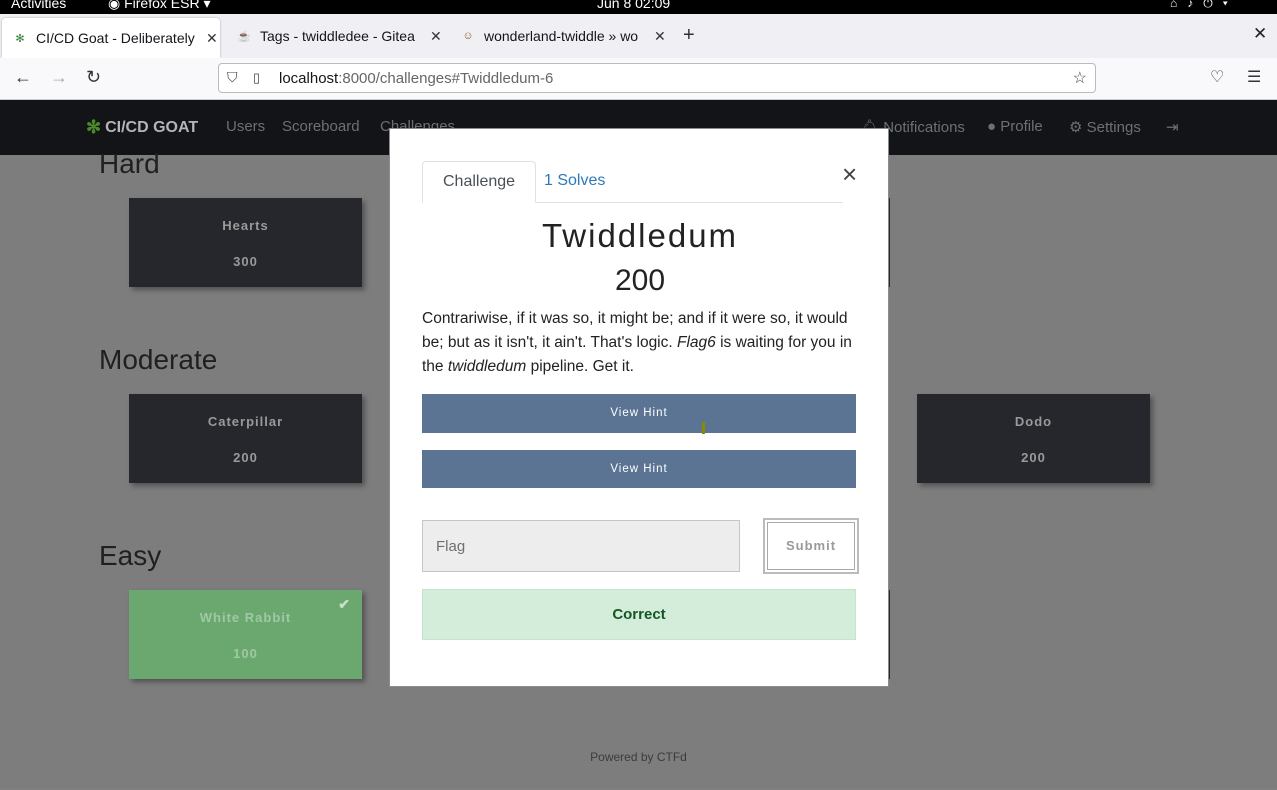 The image size is (1277, 790). I want to click on app-menu-label: Firefox ESR, so click(162, 5).